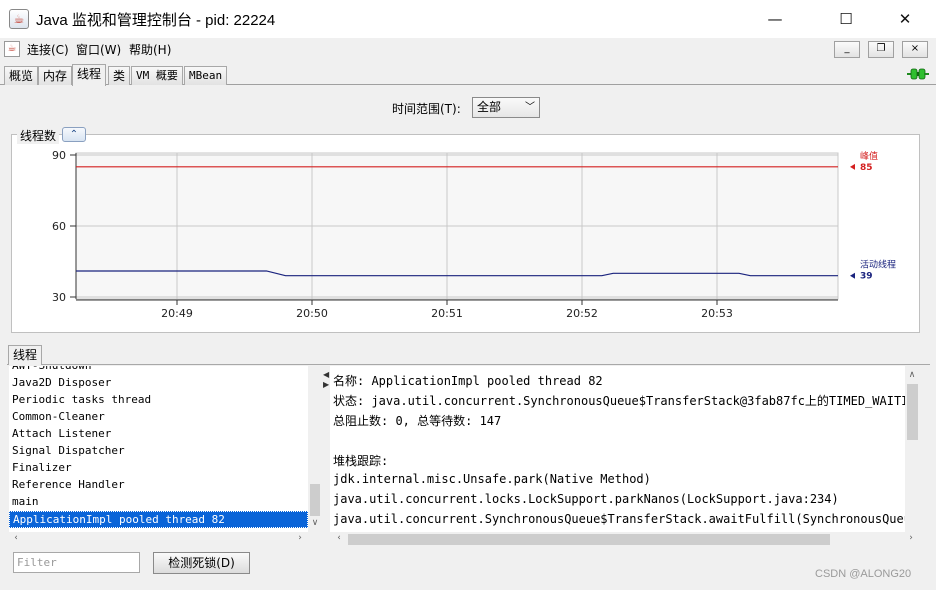  What do you see at coordinates (158, 417) in the screenshot?
I see `thread-list-item: Common-Cleaner` at bounding box center [158, 417].